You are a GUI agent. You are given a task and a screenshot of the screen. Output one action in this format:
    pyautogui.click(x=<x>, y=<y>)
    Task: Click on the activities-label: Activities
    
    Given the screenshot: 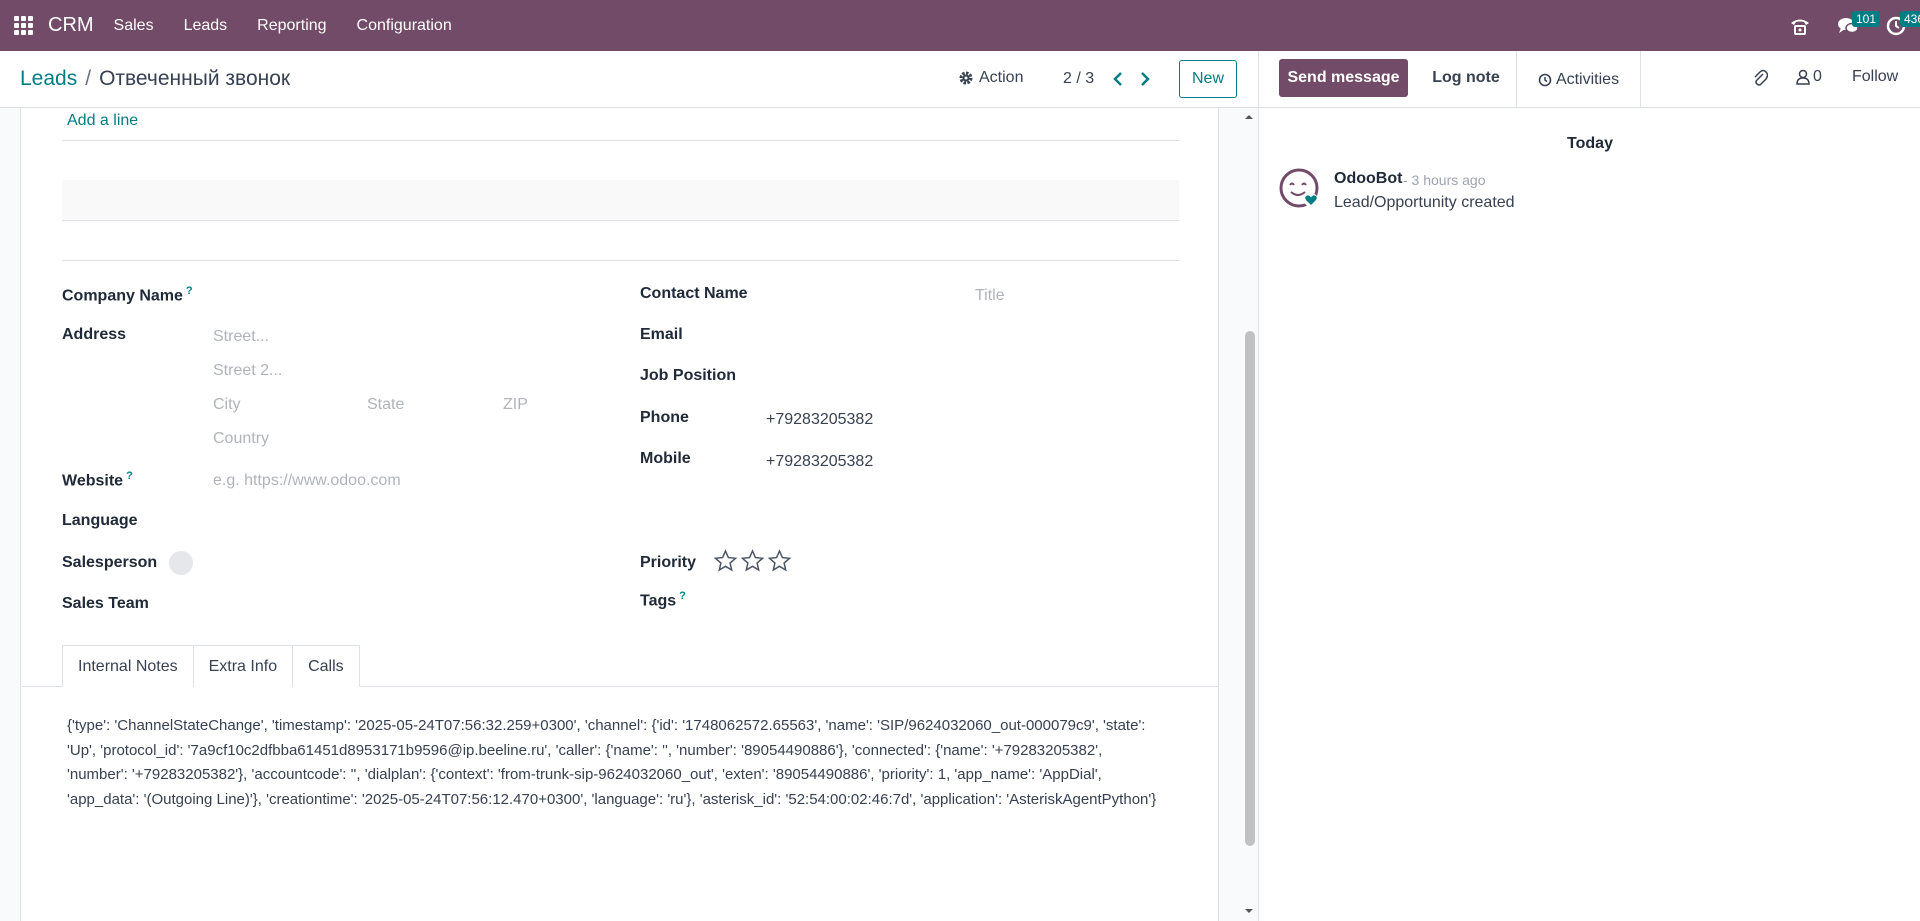 What is the action you would take?
    pyautogui.click(x=1587, y=79)
    